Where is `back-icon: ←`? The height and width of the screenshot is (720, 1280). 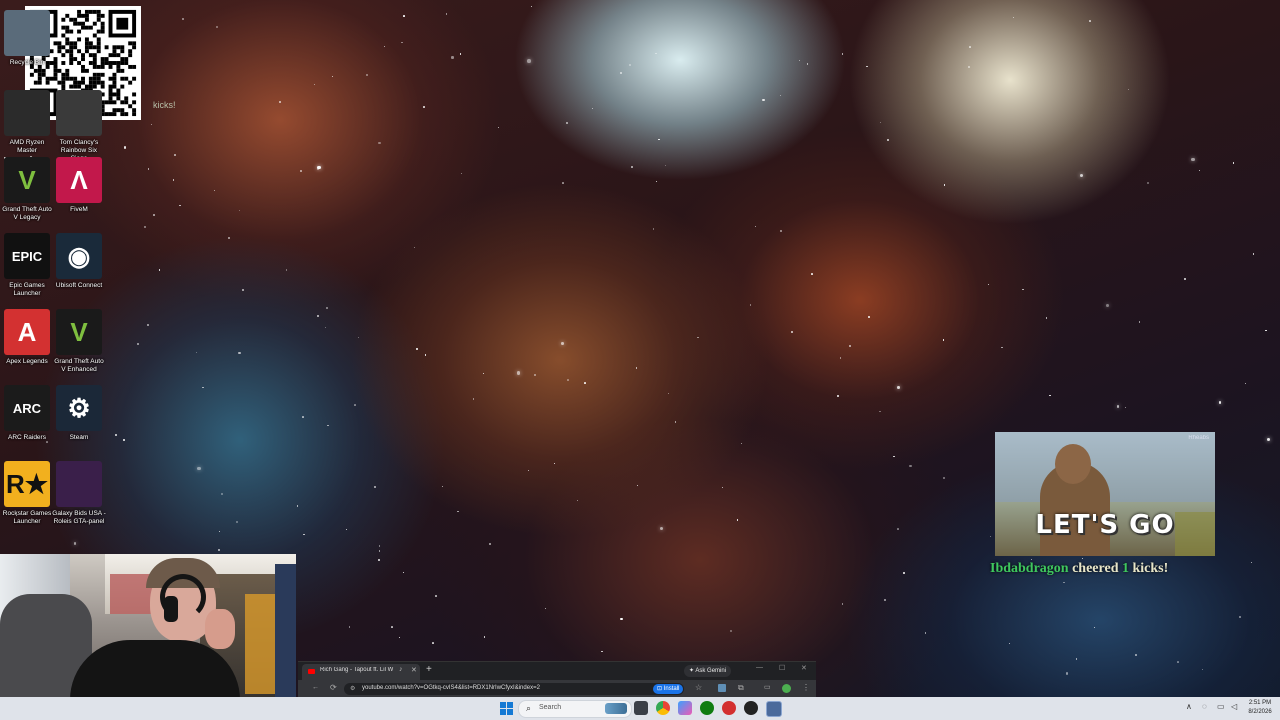 back-icon: ← is located at coordinates (315, 687).